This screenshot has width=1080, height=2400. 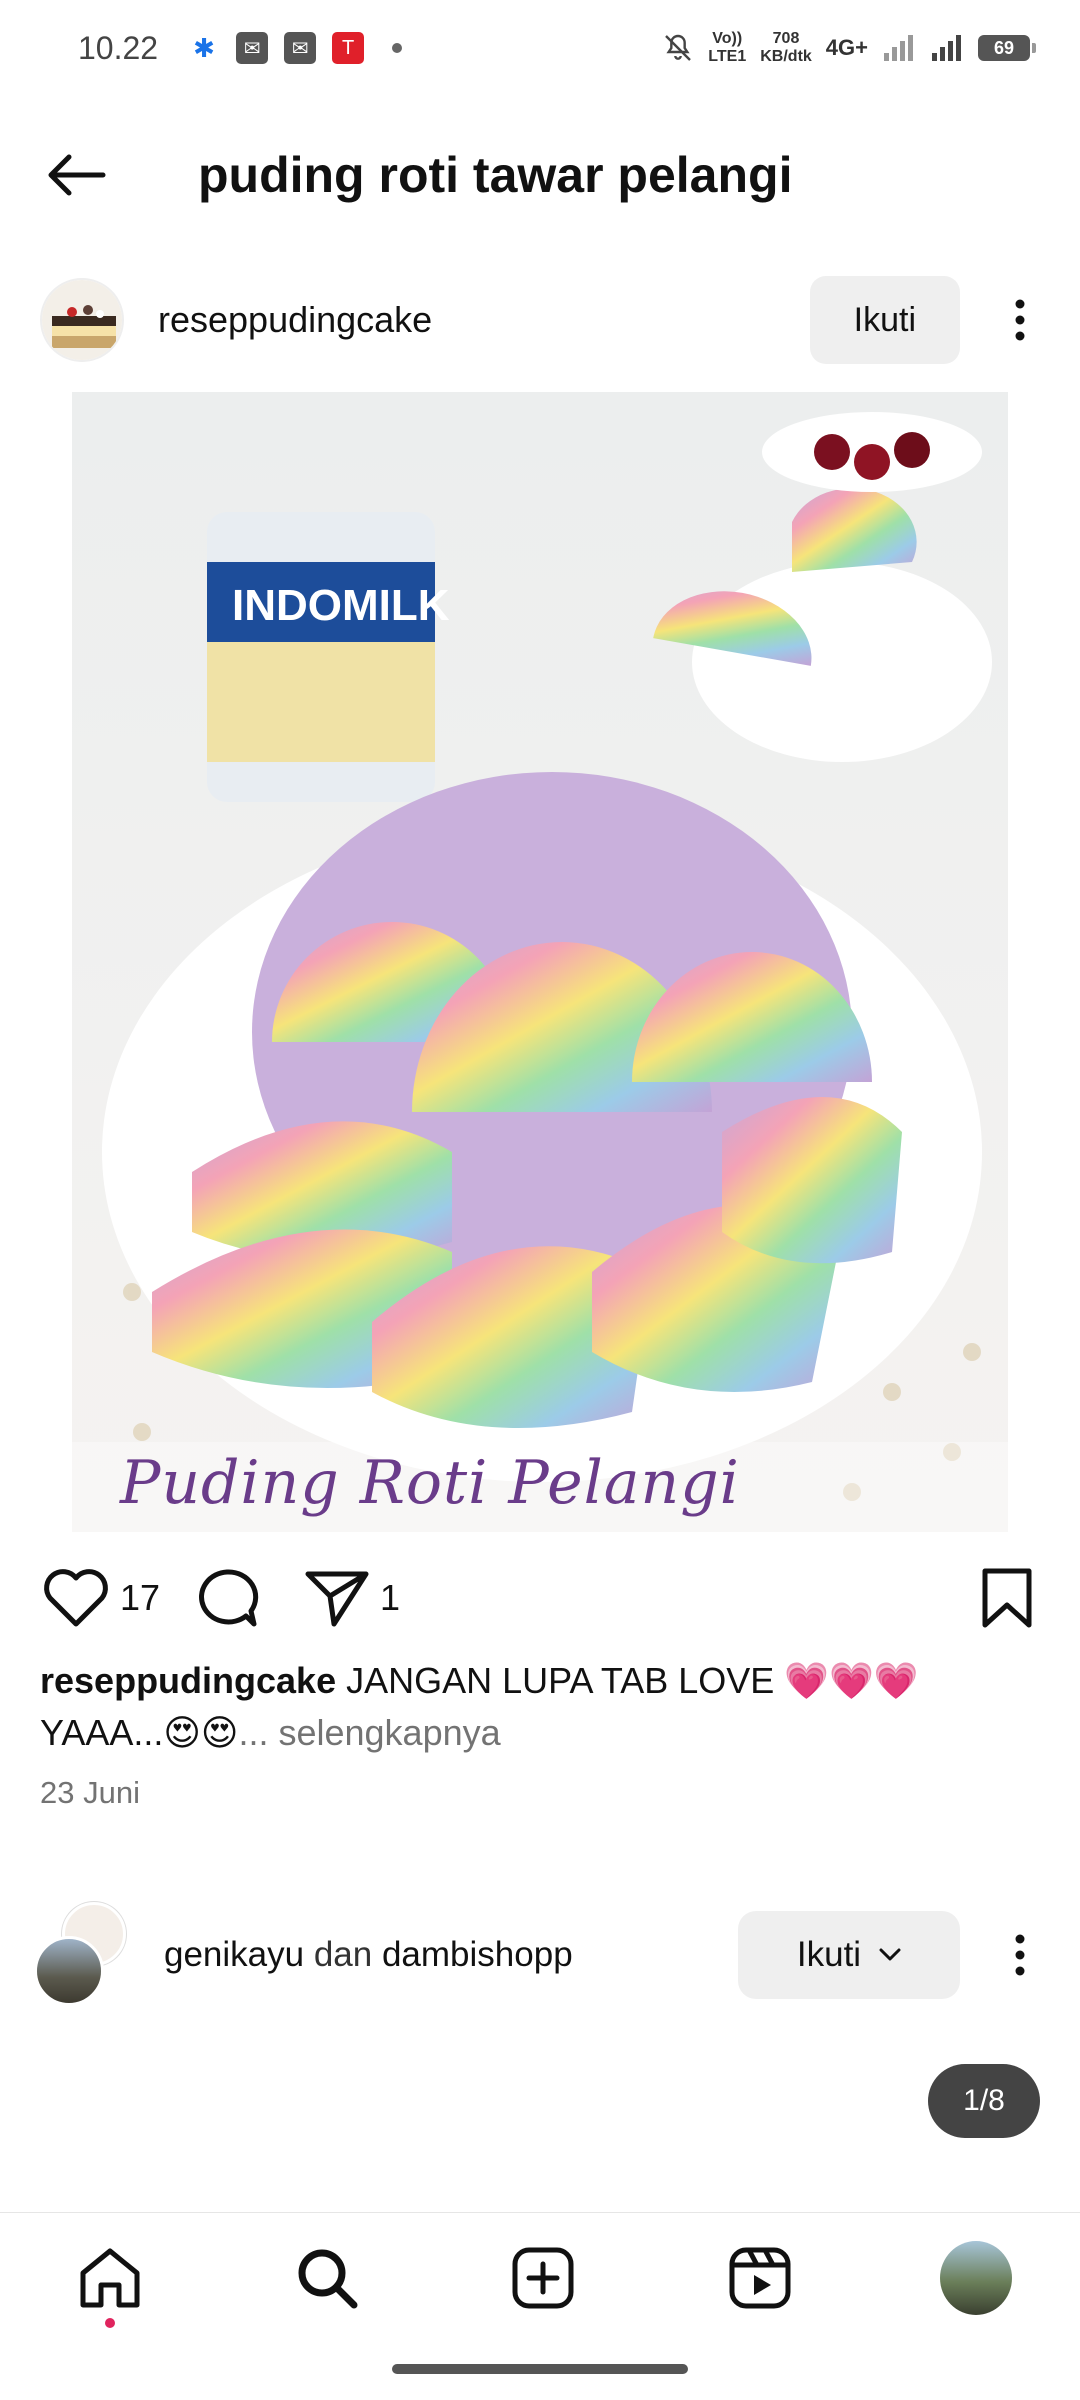 I want to click on battery-icon: 69, so click(x=1007, y=48).